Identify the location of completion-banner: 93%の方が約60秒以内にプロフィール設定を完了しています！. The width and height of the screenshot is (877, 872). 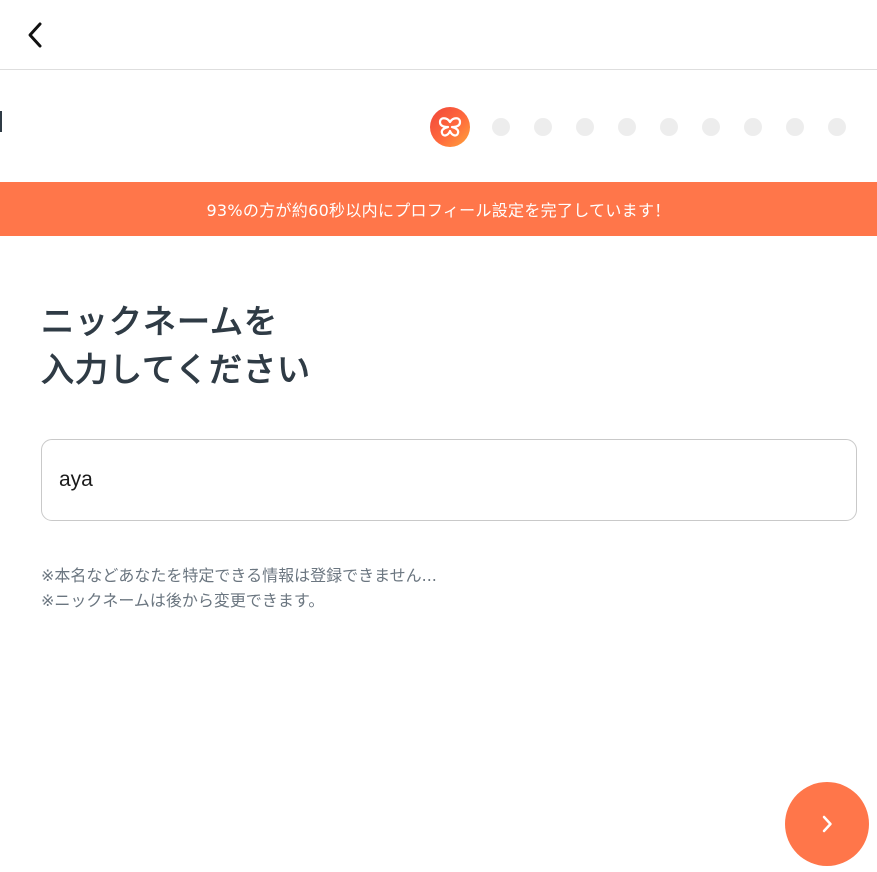
(438, 209).